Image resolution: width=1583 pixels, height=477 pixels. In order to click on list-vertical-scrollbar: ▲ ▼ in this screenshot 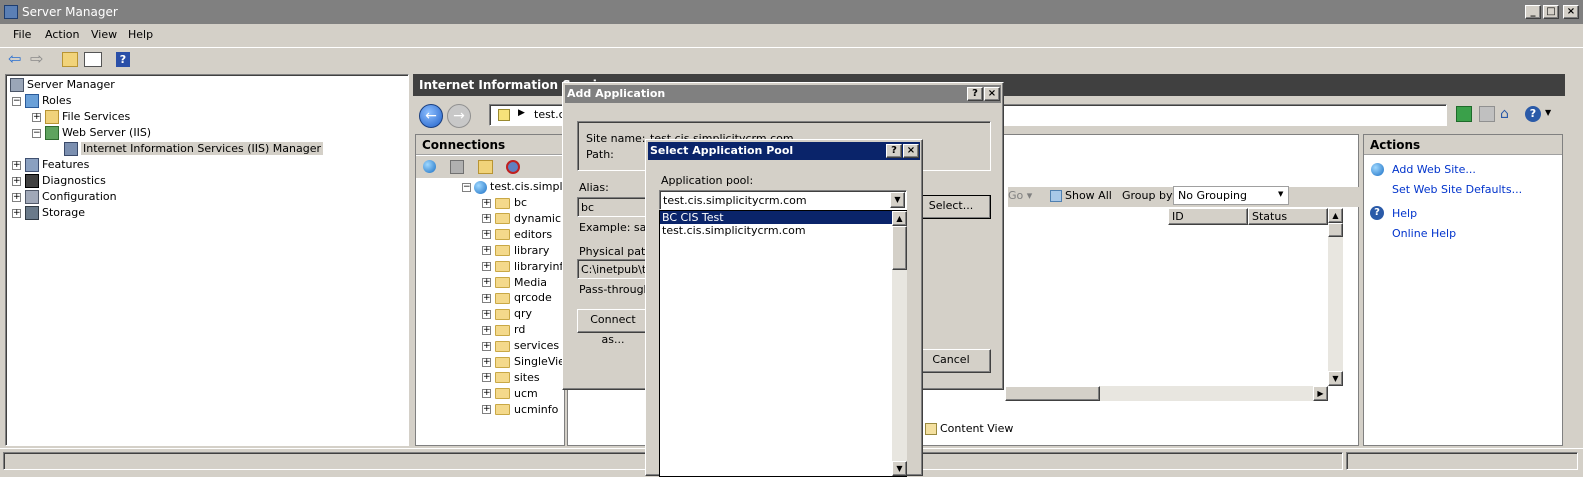, I will do `click(899, 343)`.